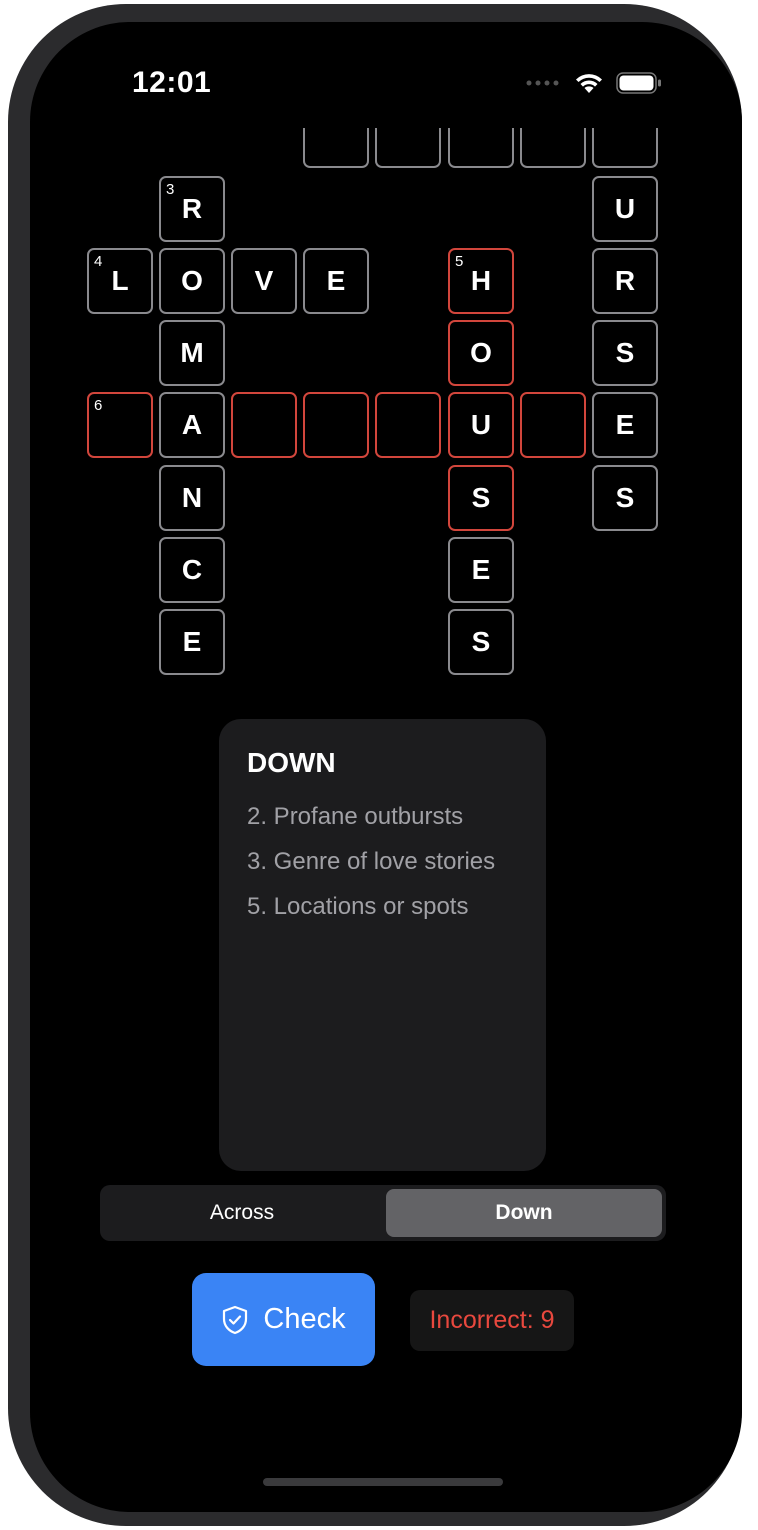 This screenshot has height=1530, width=758. What do you see at coordinates (192, 425) in the screenshot?
I see `crossword-cell: A` at bounding box center [192, 425].